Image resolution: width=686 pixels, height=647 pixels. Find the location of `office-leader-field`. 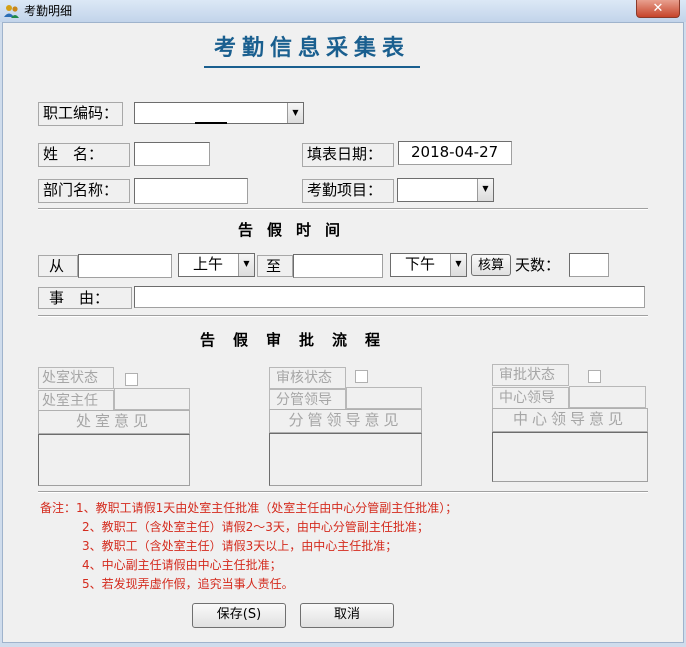

office-leader-field is located at coordinates (152, 399).